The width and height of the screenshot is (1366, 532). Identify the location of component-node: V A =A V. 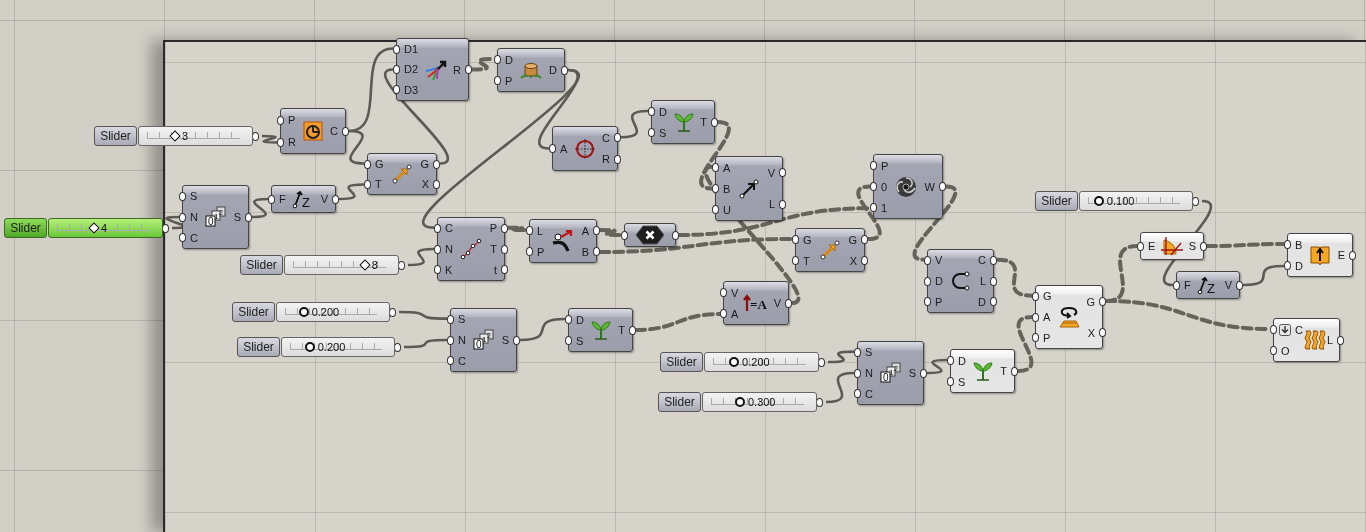
(756, 303).